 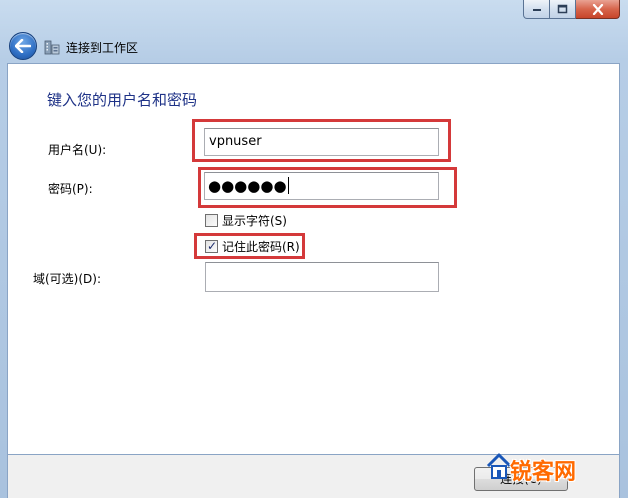 I want to click on close-icon, so click(x=597, y=9).